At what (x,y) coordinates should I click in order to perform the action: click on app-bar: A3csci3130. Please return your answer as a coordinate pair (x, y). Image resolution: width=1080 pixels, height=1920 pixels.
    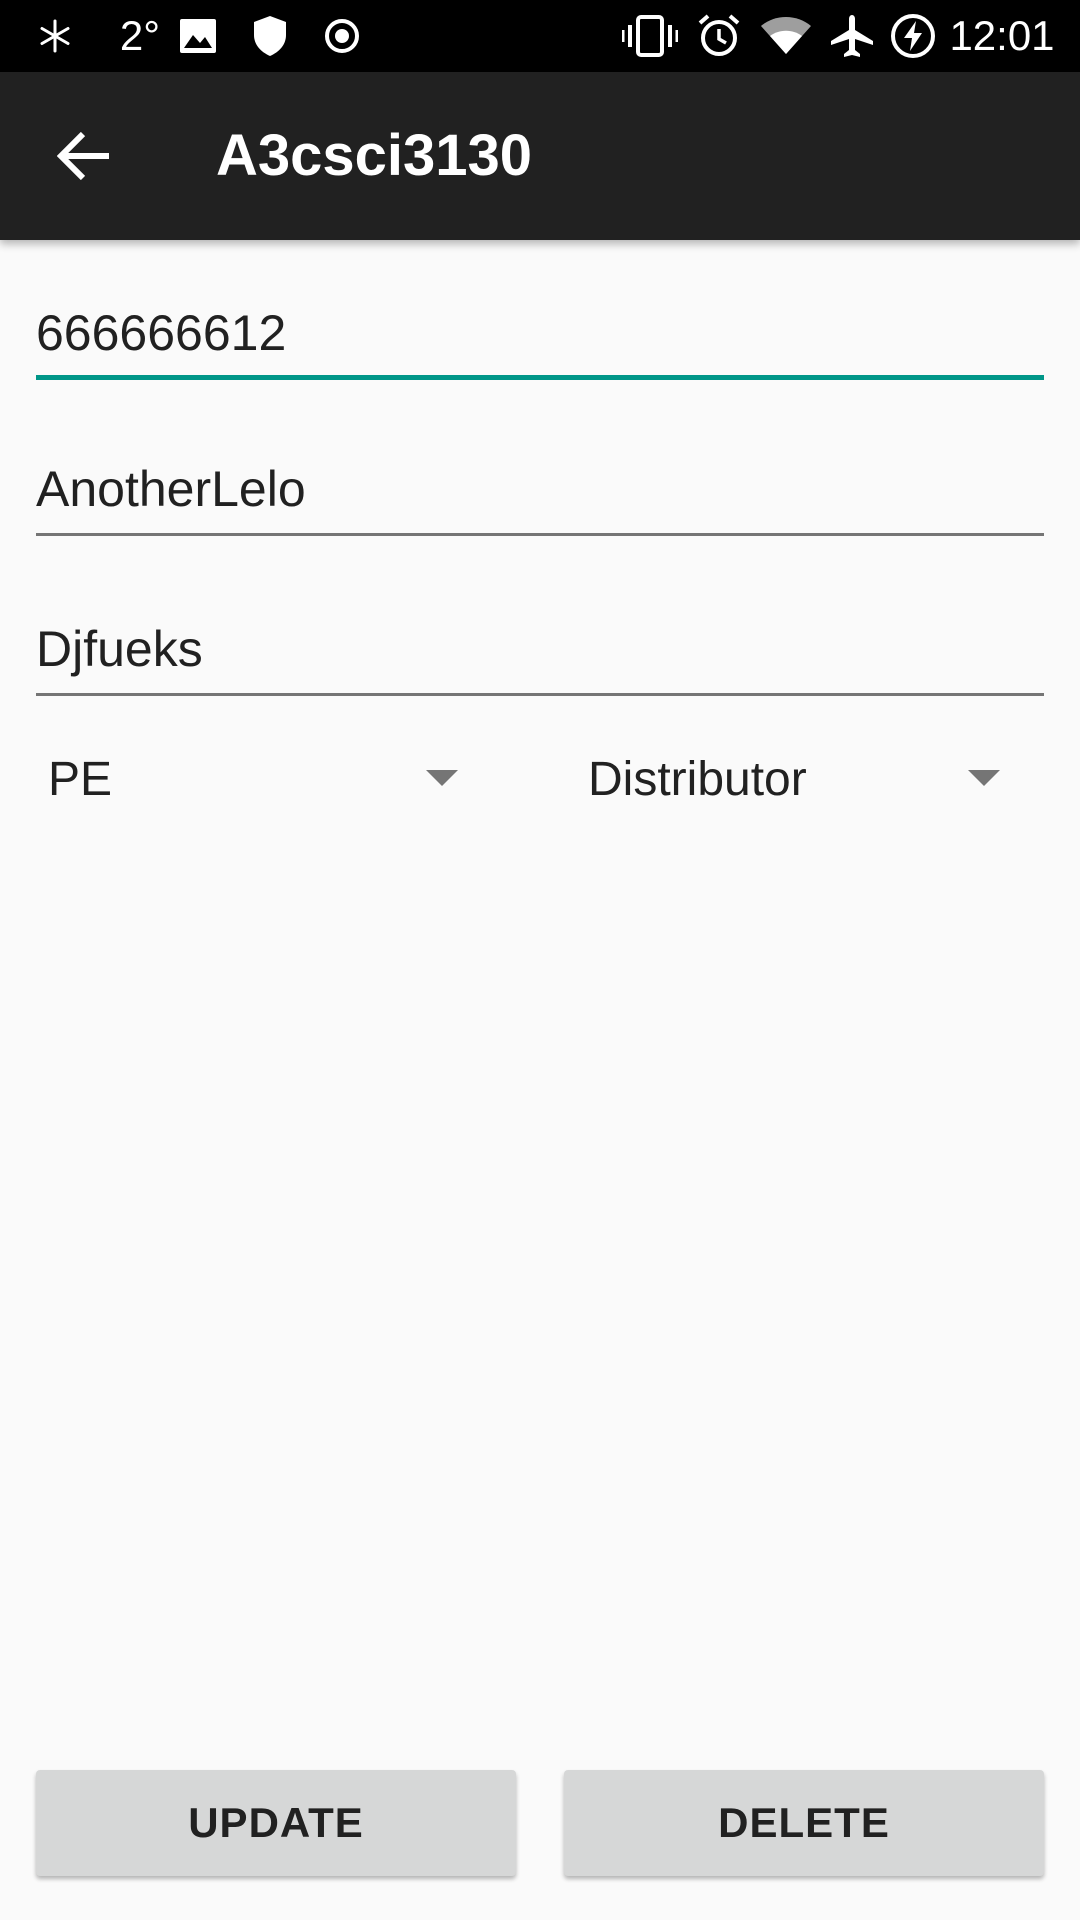
    Looking at the image, I should click on (540, 156).